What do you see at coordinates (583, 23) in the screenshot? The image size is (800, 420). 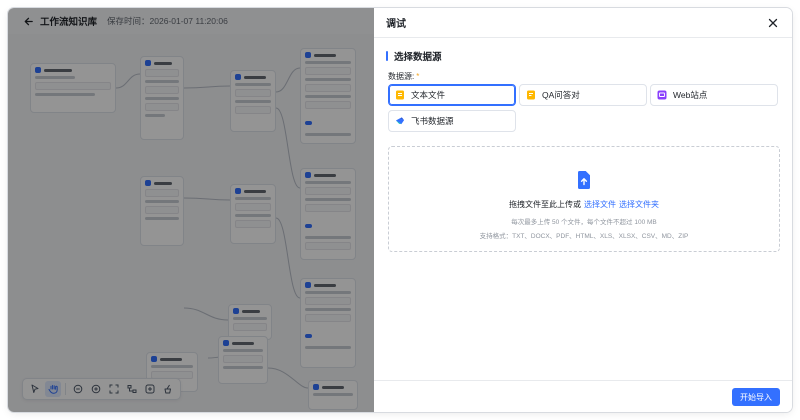 I see `drawer-header: 调试` at bounding box center [583, 23].